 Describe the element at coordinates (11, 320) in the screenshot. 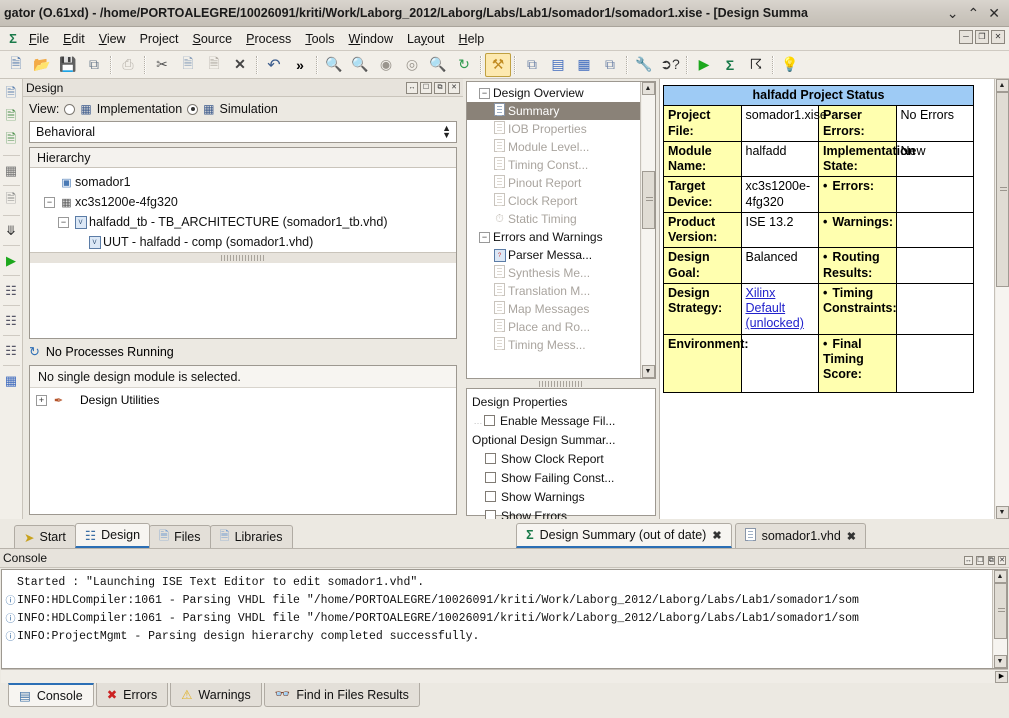

I see `rerun-all-icon: ☷` at that location.